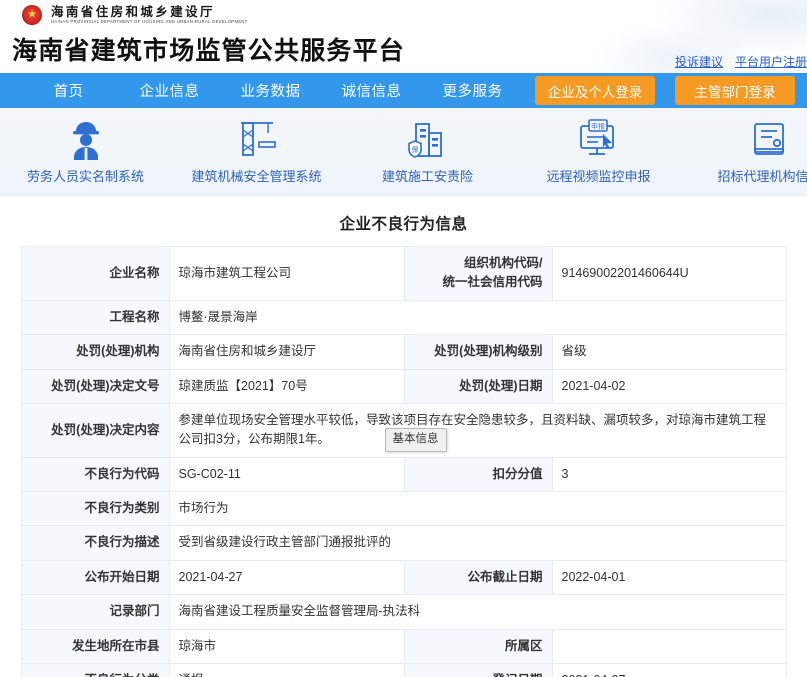 The image size is (807, 677). What do you see at coordinates (503, 263) in the screenshot?
I see `org-code-line1: 组织机构代码/` at bounding box center [503, 263].